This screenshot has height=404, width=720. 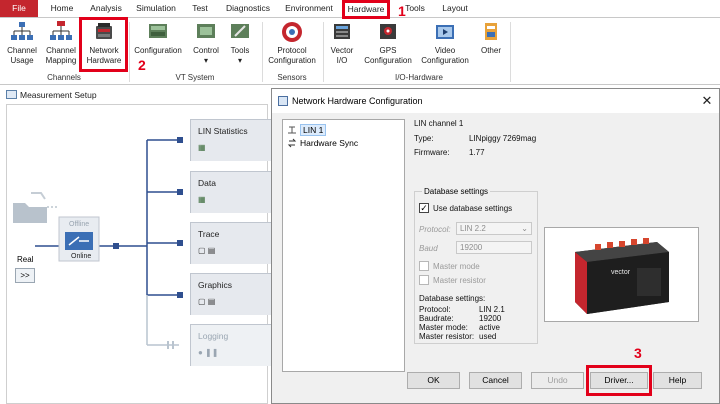 I want to click on master-resistor-label: Master resistor, so click(x=459, y=280).